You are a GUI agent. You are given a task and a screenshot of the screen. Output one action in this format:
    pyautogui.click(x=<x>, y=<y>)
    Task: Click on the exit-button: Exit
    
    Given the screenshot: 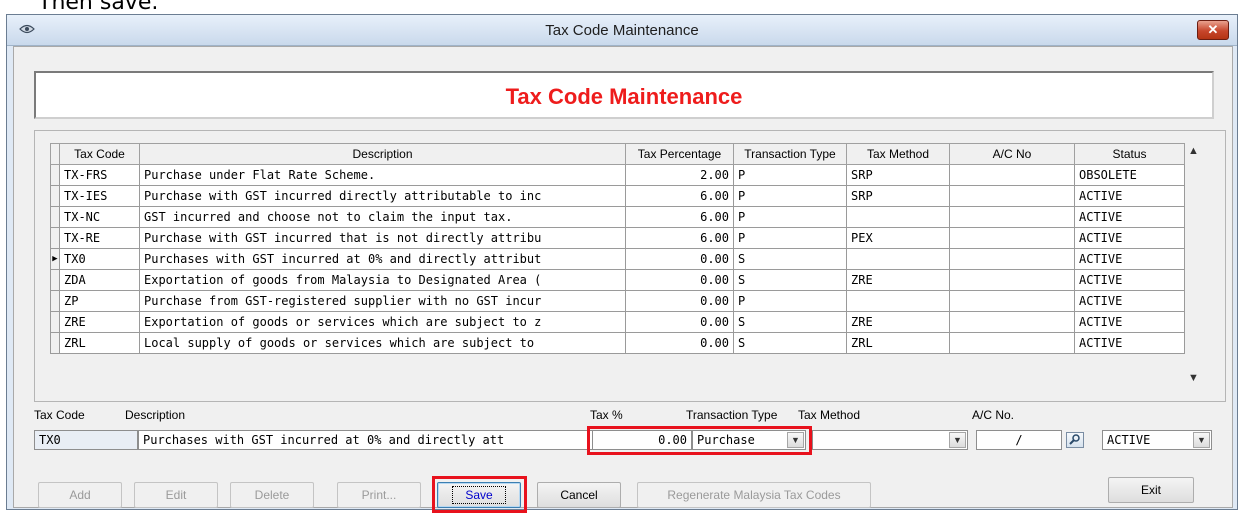 What is the action you would take?
    pyautogui.click(x=1151, y=490)
    